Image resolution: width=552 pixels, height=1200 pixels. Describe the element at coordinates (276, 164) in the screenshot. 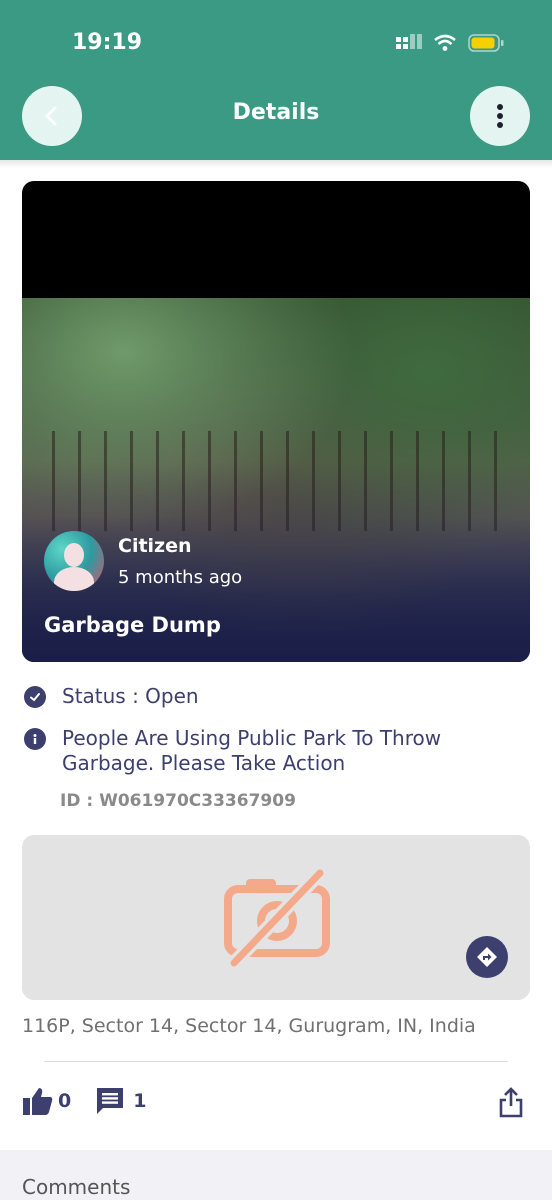

I see `header-shadow` at that location.